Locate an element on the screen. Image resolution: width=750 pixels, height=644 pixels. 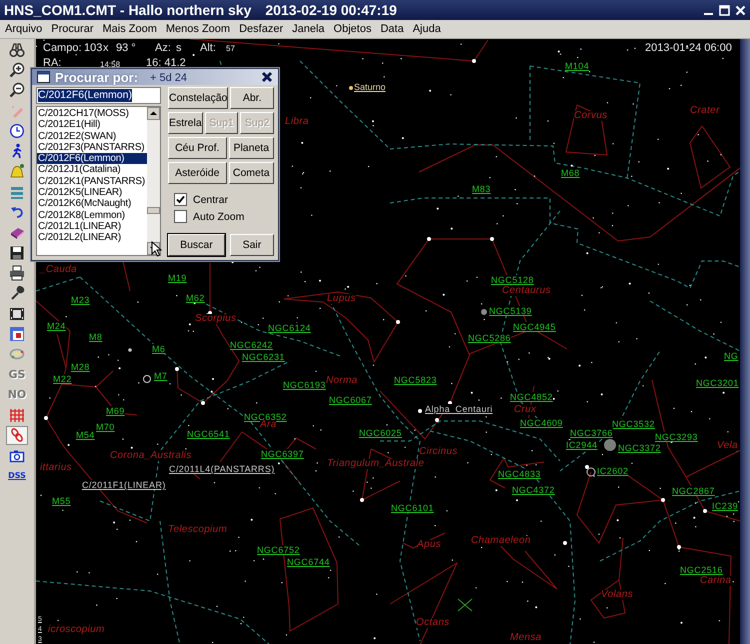
object-label: NGC4372 is located at coordinates (533, 490).